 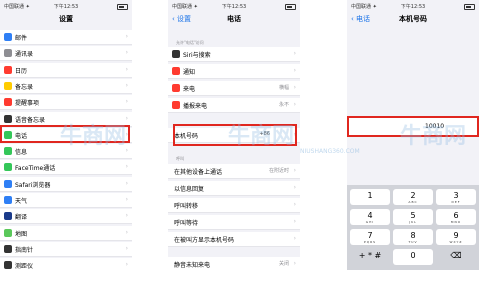 I want to click on digit-key: 1, so click(x=370, y=197).